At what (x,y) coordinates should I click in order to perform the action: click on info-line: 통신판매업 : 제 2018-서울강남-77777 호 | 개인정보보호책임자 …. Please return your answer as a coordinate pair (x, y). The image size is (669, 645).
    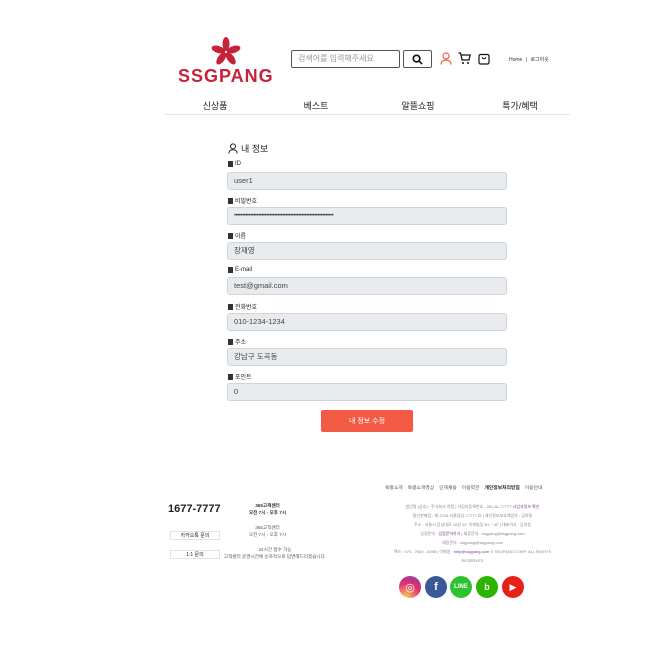
    Looking at the image, I should click on (472, 515).